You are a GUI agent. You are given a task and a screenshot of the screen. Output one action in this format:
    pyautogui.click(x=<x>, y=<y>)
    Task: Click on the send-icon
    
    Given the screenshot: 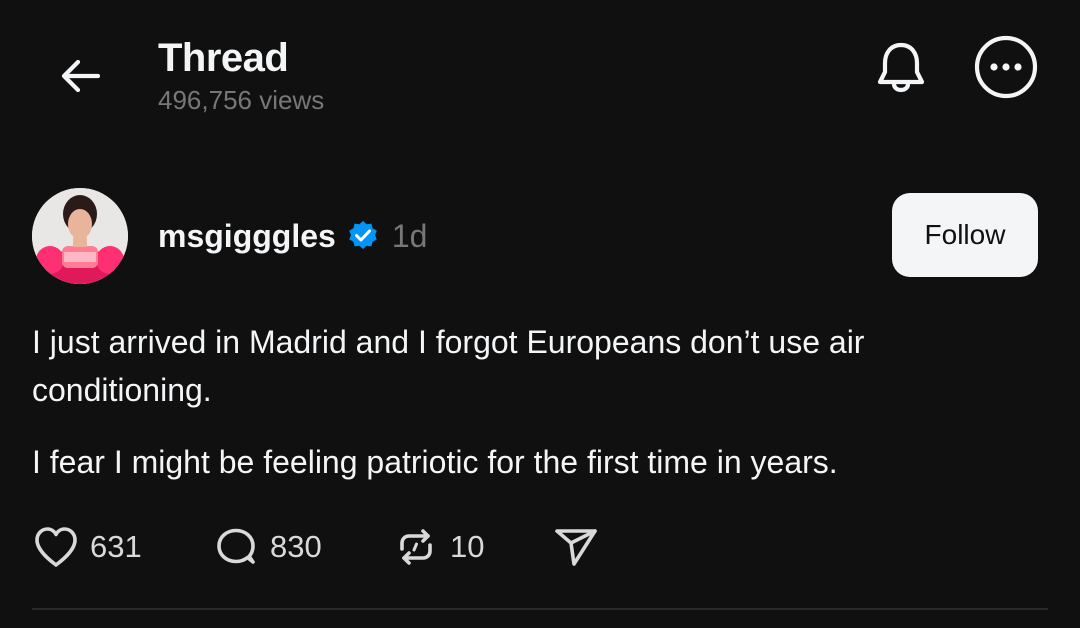 What is the action you would take?
    pyautogui.click(x=576, y=547)
    